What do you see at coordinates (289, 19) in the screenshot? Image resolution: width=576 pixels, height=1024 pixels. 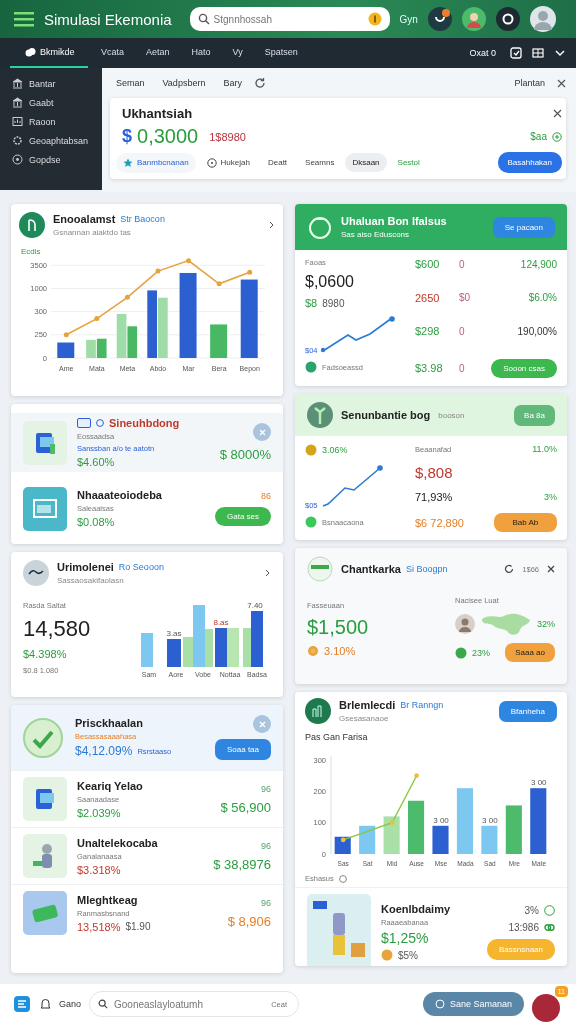 I see `search-field: Stgnnhossah` at bounding box center [289, 19].